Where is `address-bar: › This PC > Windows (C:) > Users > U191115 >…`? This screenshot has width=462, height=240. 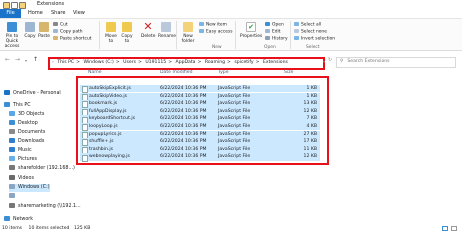 address-bar: › This PC > Windows (C:) > Users > U191115 >… is located at coordinates (186, 63).